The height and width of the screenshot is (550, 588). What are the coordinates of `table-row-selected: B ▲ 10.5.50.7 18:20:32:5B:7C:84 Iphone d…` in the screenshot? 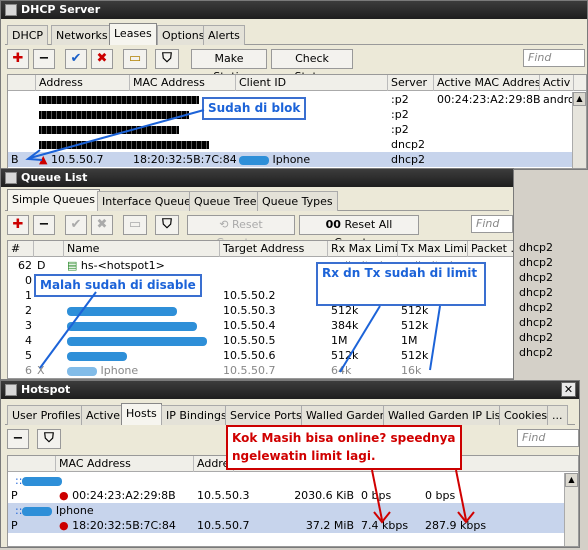 It's located at (297, 159).